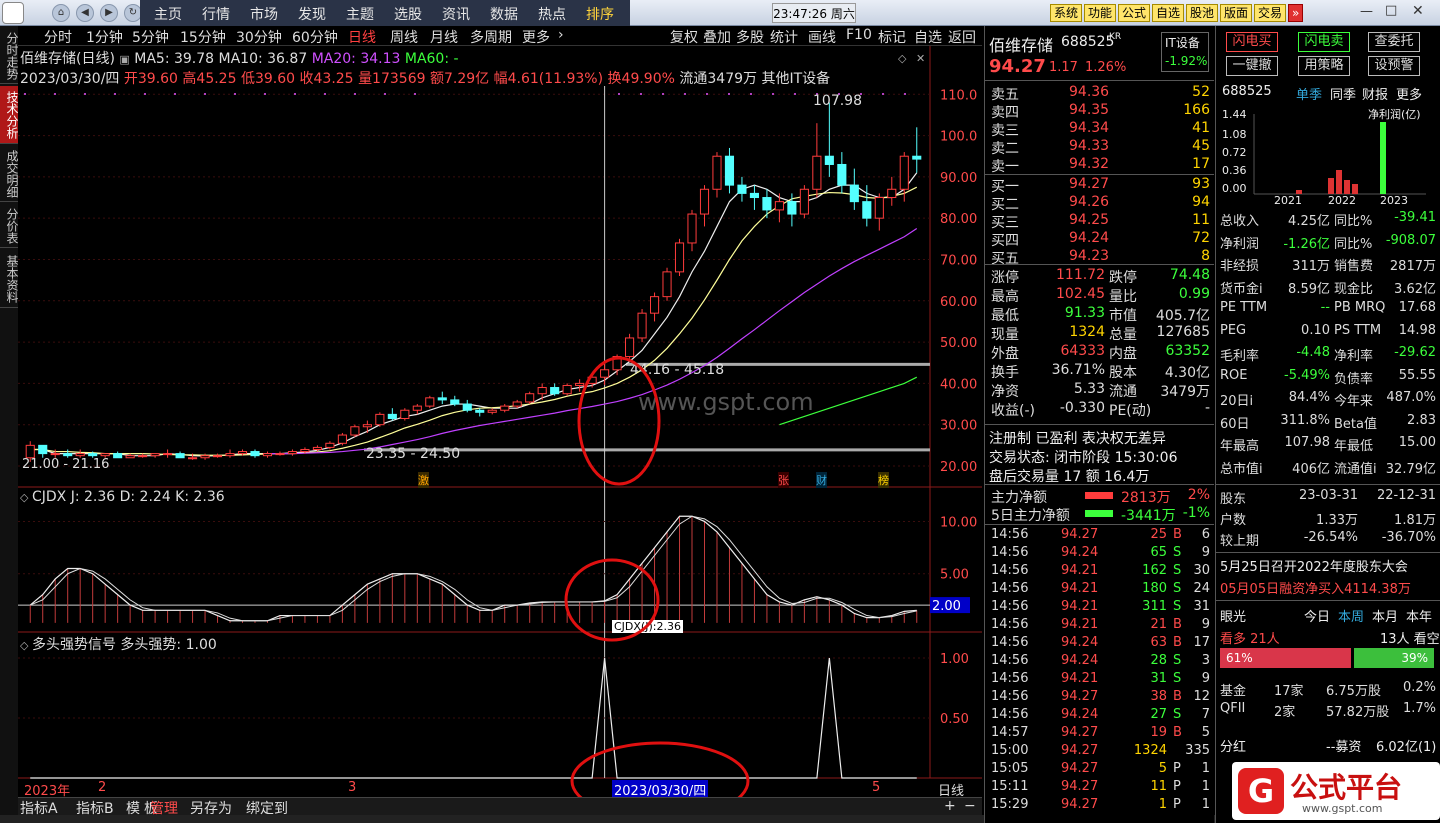 The image size is (1440, 823). Describe the element at coordinates (1354, 446) in the screenshot. I see `fin-label: 年最低` at that location.